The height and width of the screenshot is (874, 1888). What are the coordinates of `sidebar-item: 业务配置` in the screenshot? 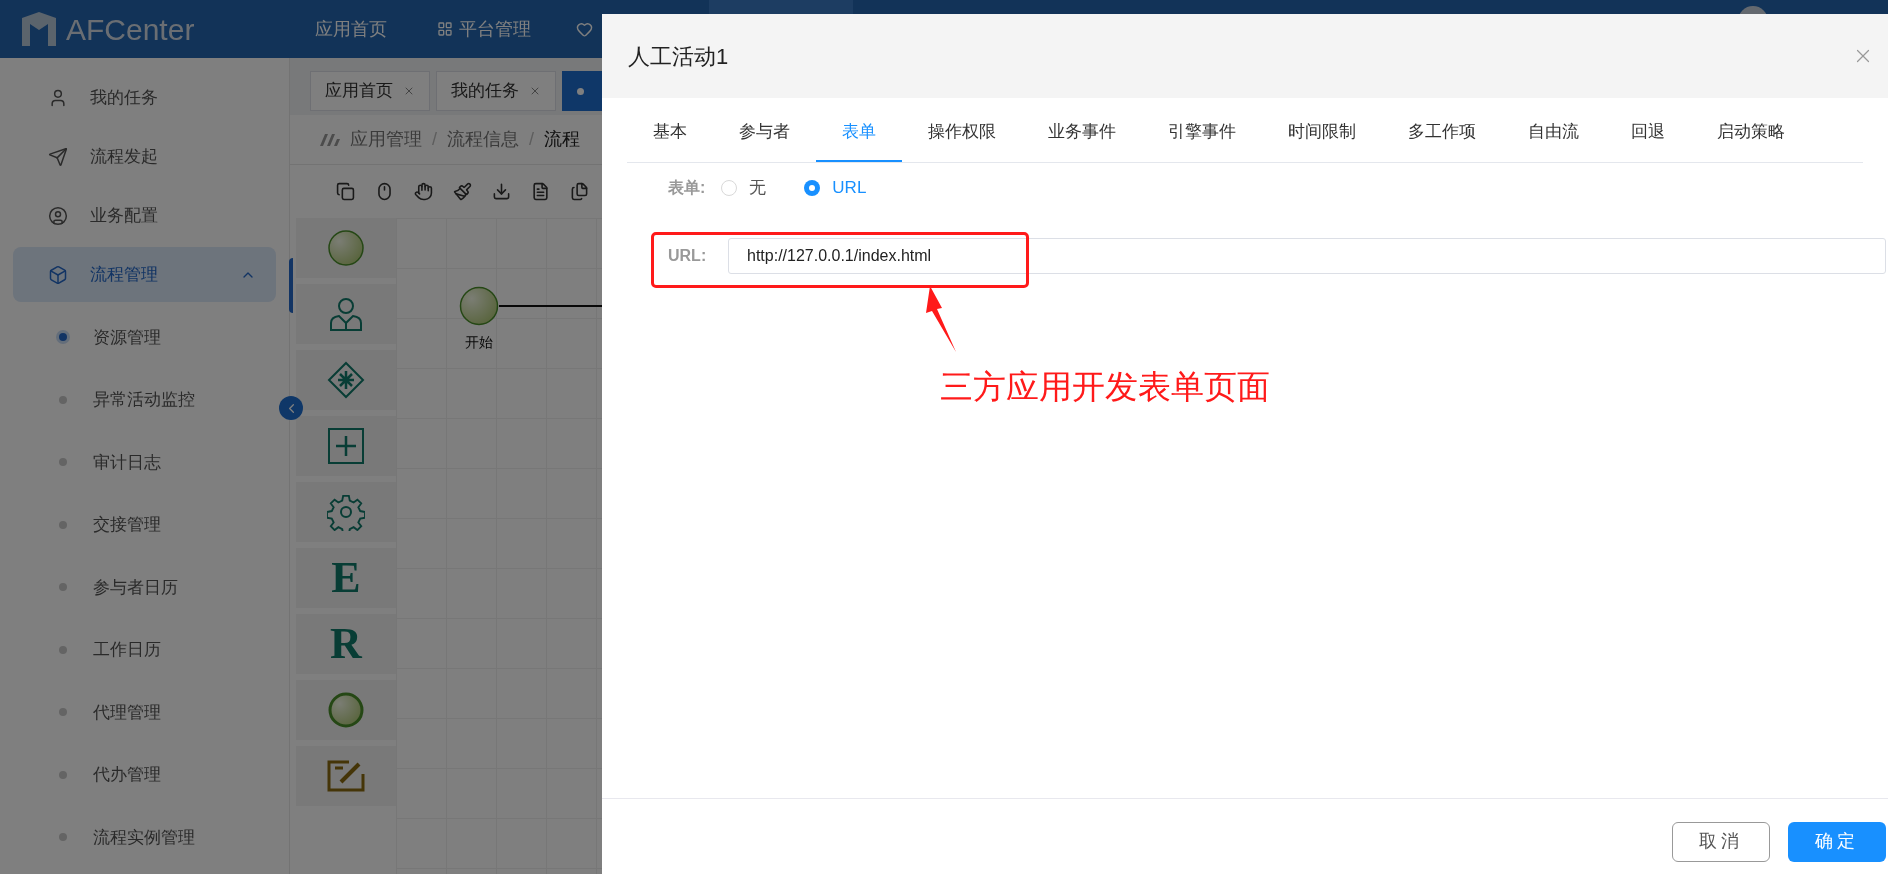 It's located at (144, 215).